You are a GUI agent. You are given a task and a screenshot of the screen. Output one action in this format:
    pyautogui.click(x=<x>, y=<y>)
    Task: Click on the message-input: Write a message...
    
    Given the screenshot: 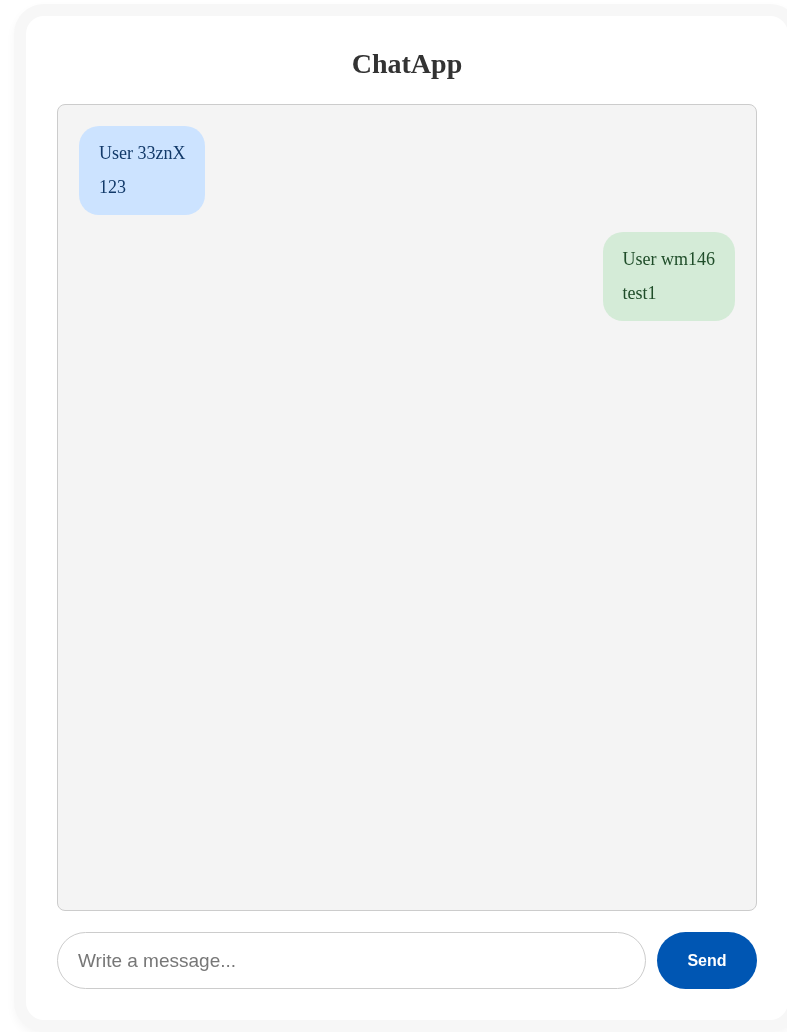 What is the action you would take?
    pyautogui.click(x=351, y=960)
    